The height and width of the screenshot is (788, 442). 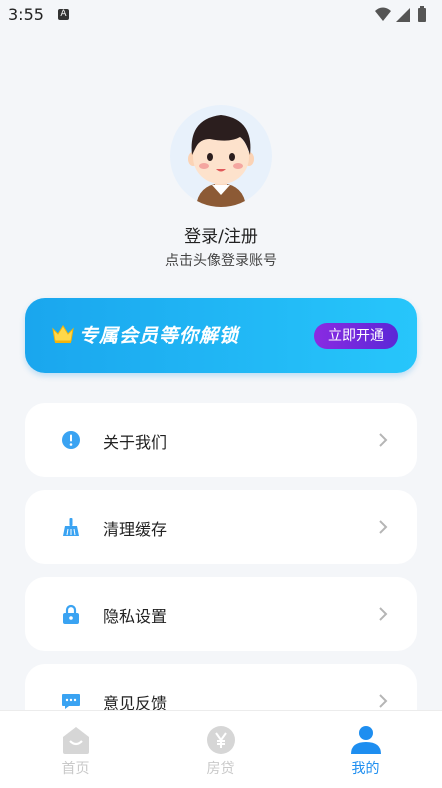 What do you see at coordinates (221, 614) in the screenshot?
I see `menu-item-privacy: 隐私设置` at bounding box center [221, 614].